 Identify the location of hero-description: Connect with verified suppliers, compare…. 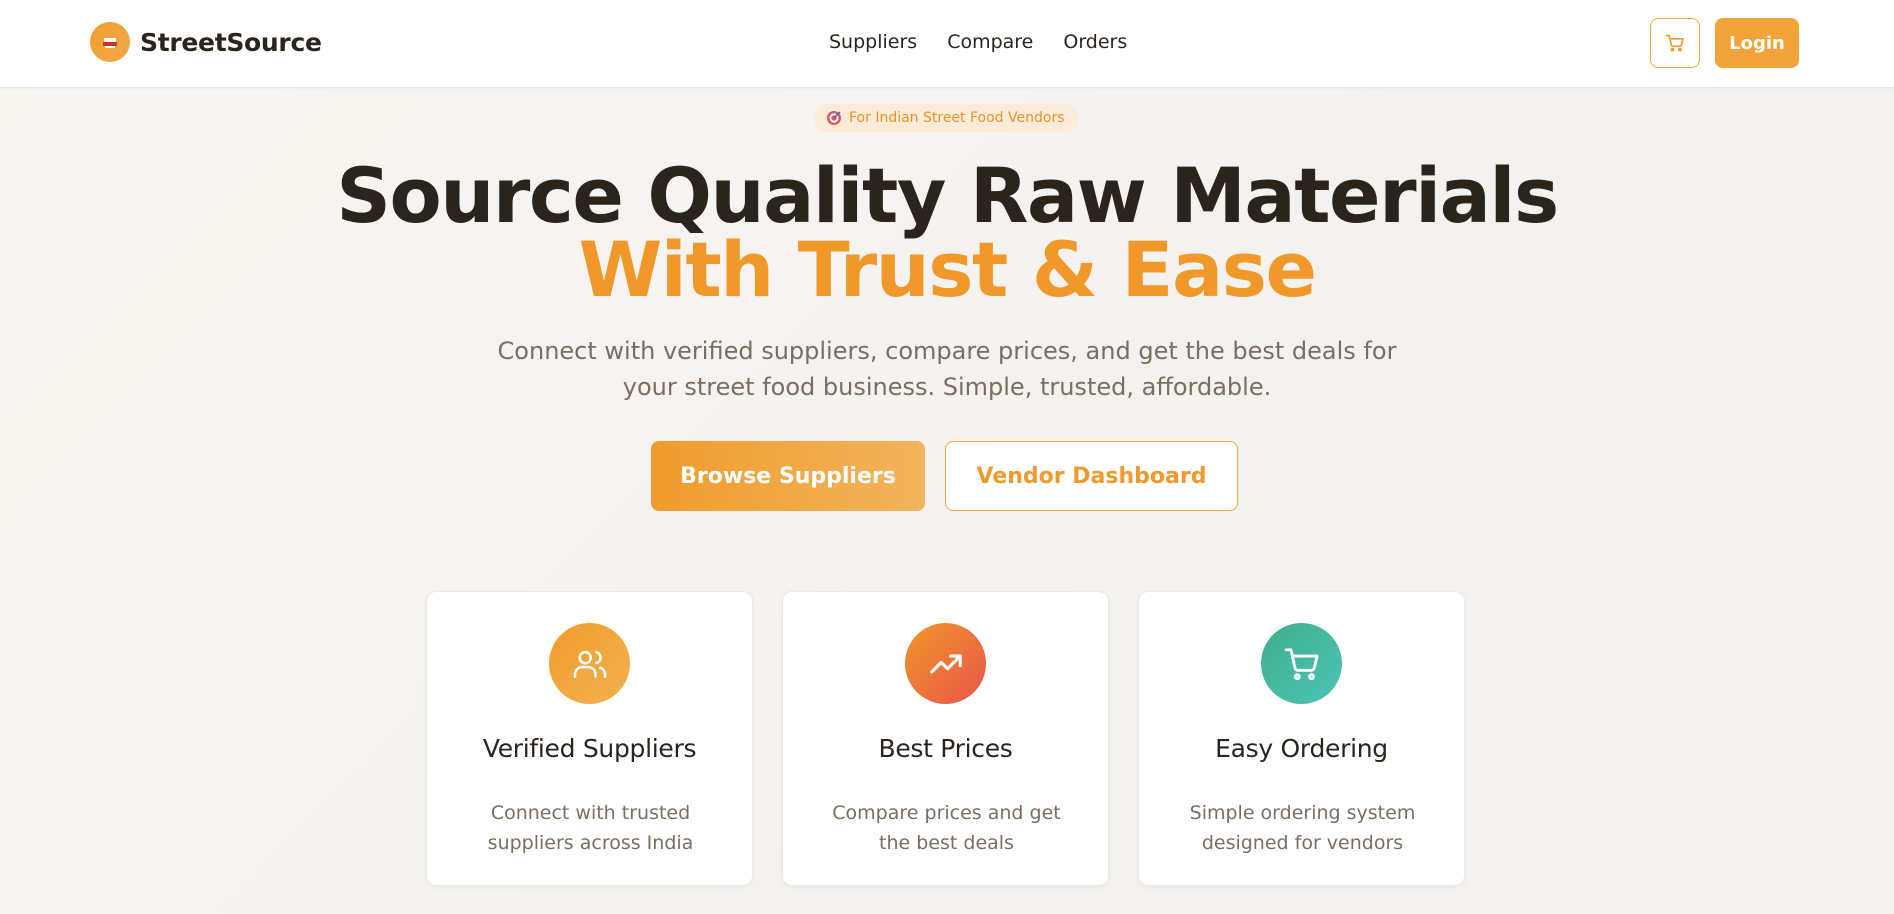
(947, 369).